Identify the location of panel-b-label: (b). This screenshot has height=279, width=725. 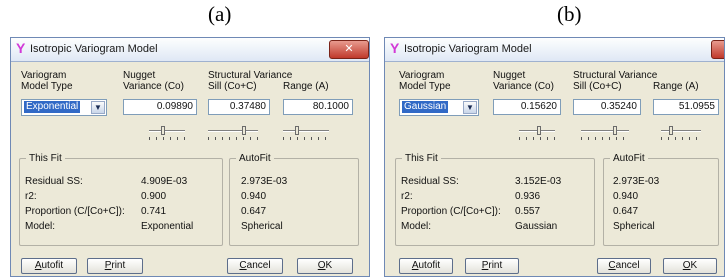
(569, 14).